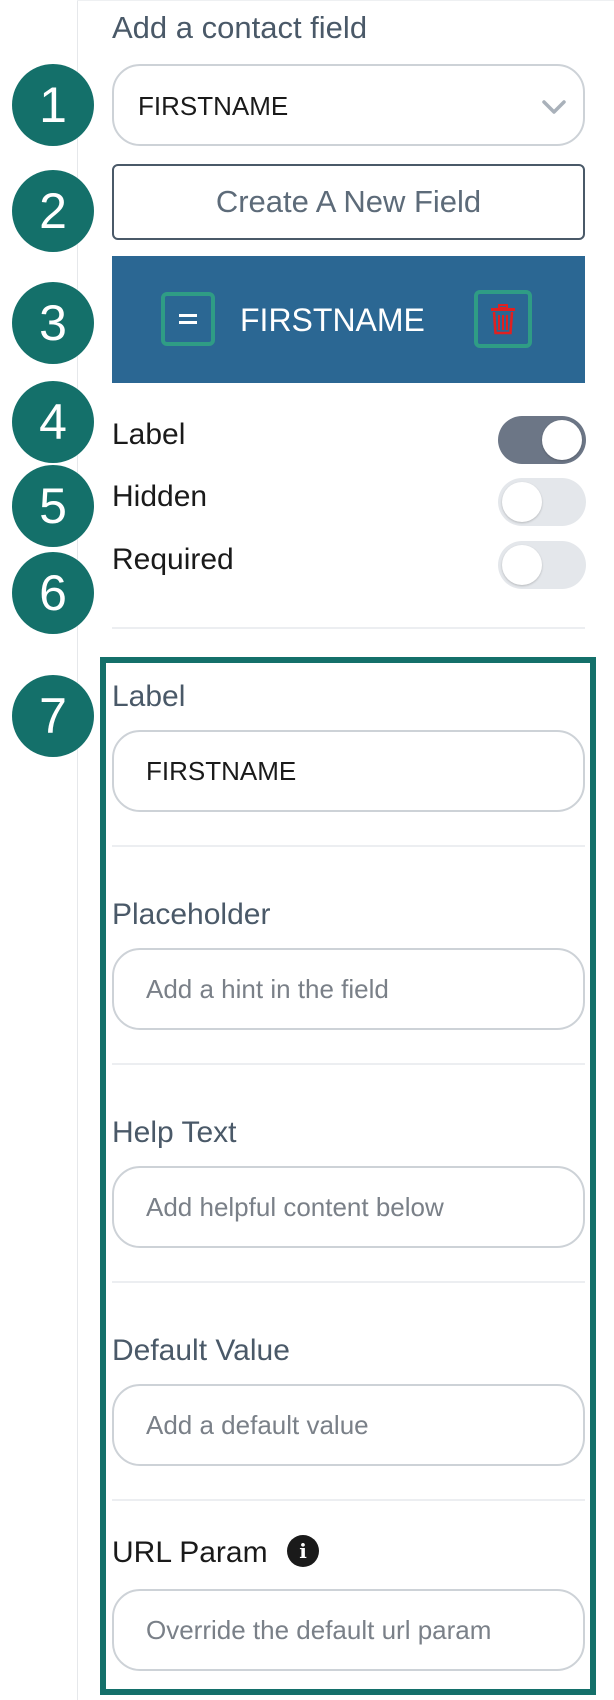 This screenshot has height=1700, width=614. Describe the element at coordinates (77, 850) in the screenshot. I see `panel-left-border` at that location.